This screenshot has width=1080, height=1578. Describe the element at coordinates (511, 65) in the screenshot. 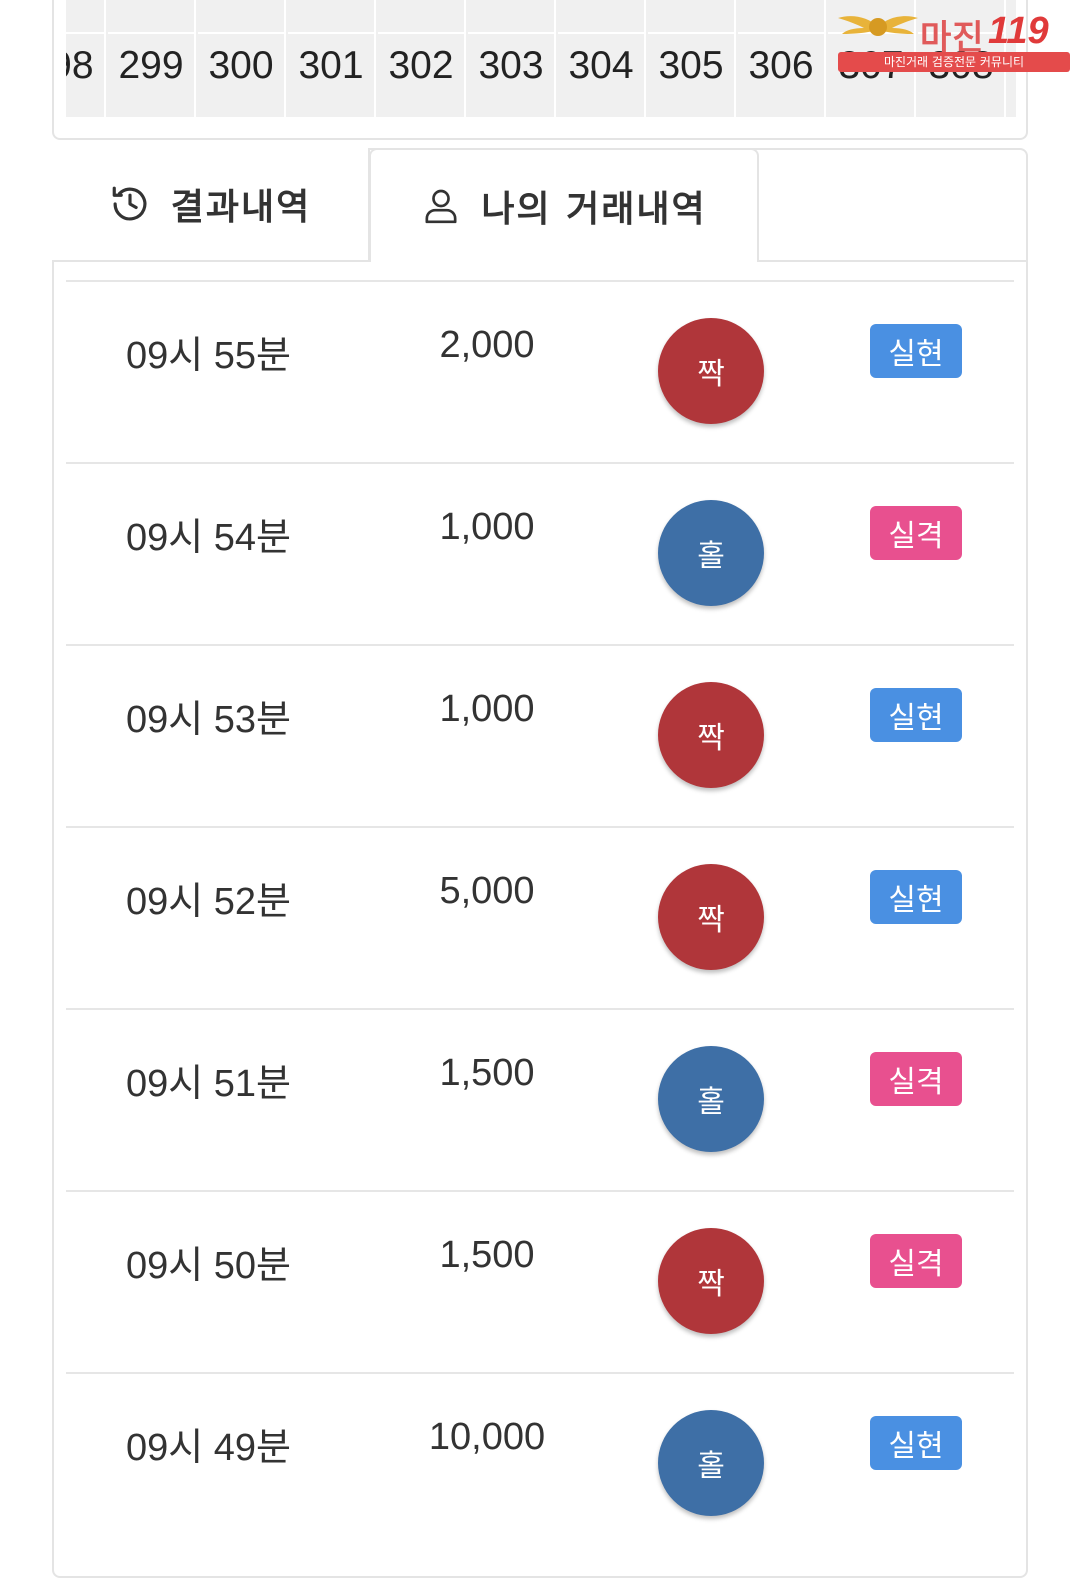

I see `round-number: 303` at that location.